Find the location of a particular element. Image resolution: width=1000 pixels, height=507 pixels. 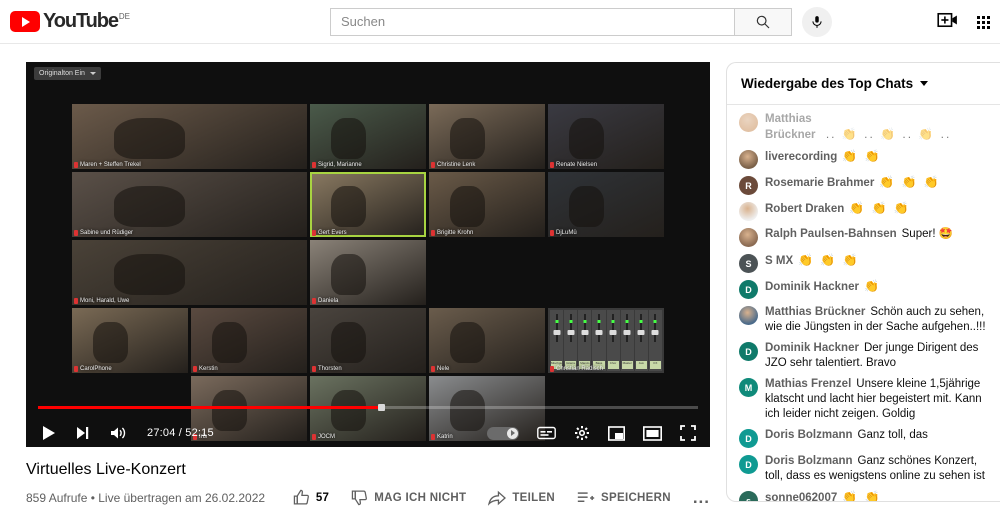

original-audio-badge: Originalton Ein is located at coordinates (67, 73).